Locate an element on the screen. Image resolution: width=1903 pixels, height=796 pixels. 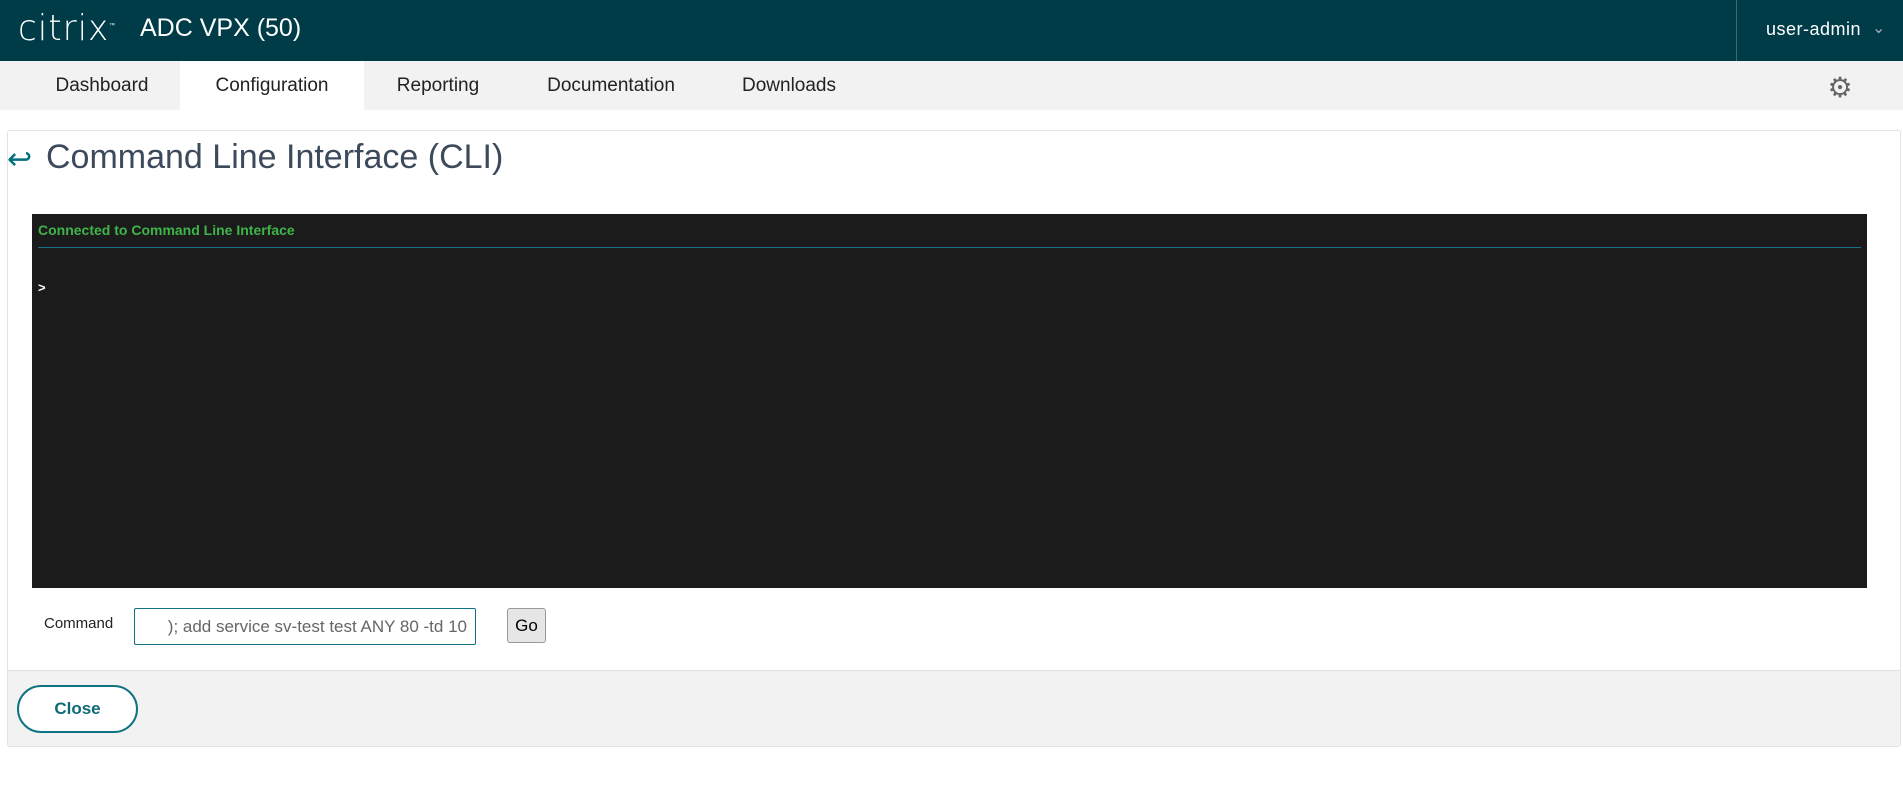
chevron-down-icon: ⌄ is located at coordinates (1878, 28).